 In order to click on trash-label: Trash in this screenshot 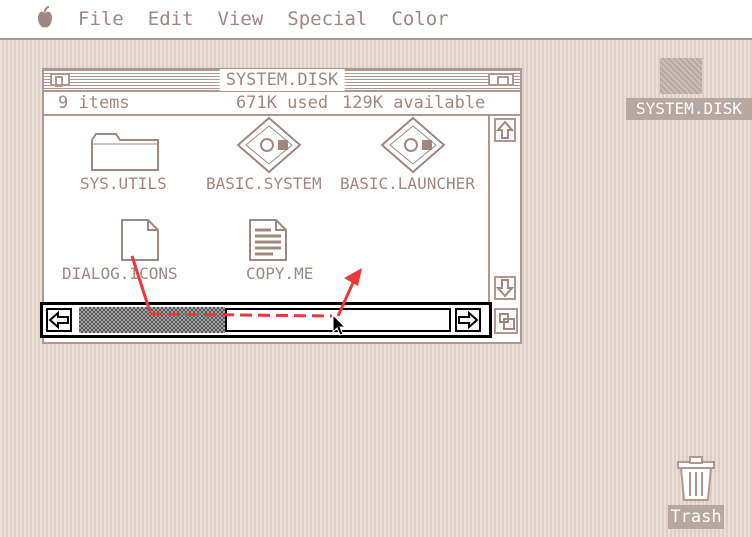, I will do `click(696, 517)`.